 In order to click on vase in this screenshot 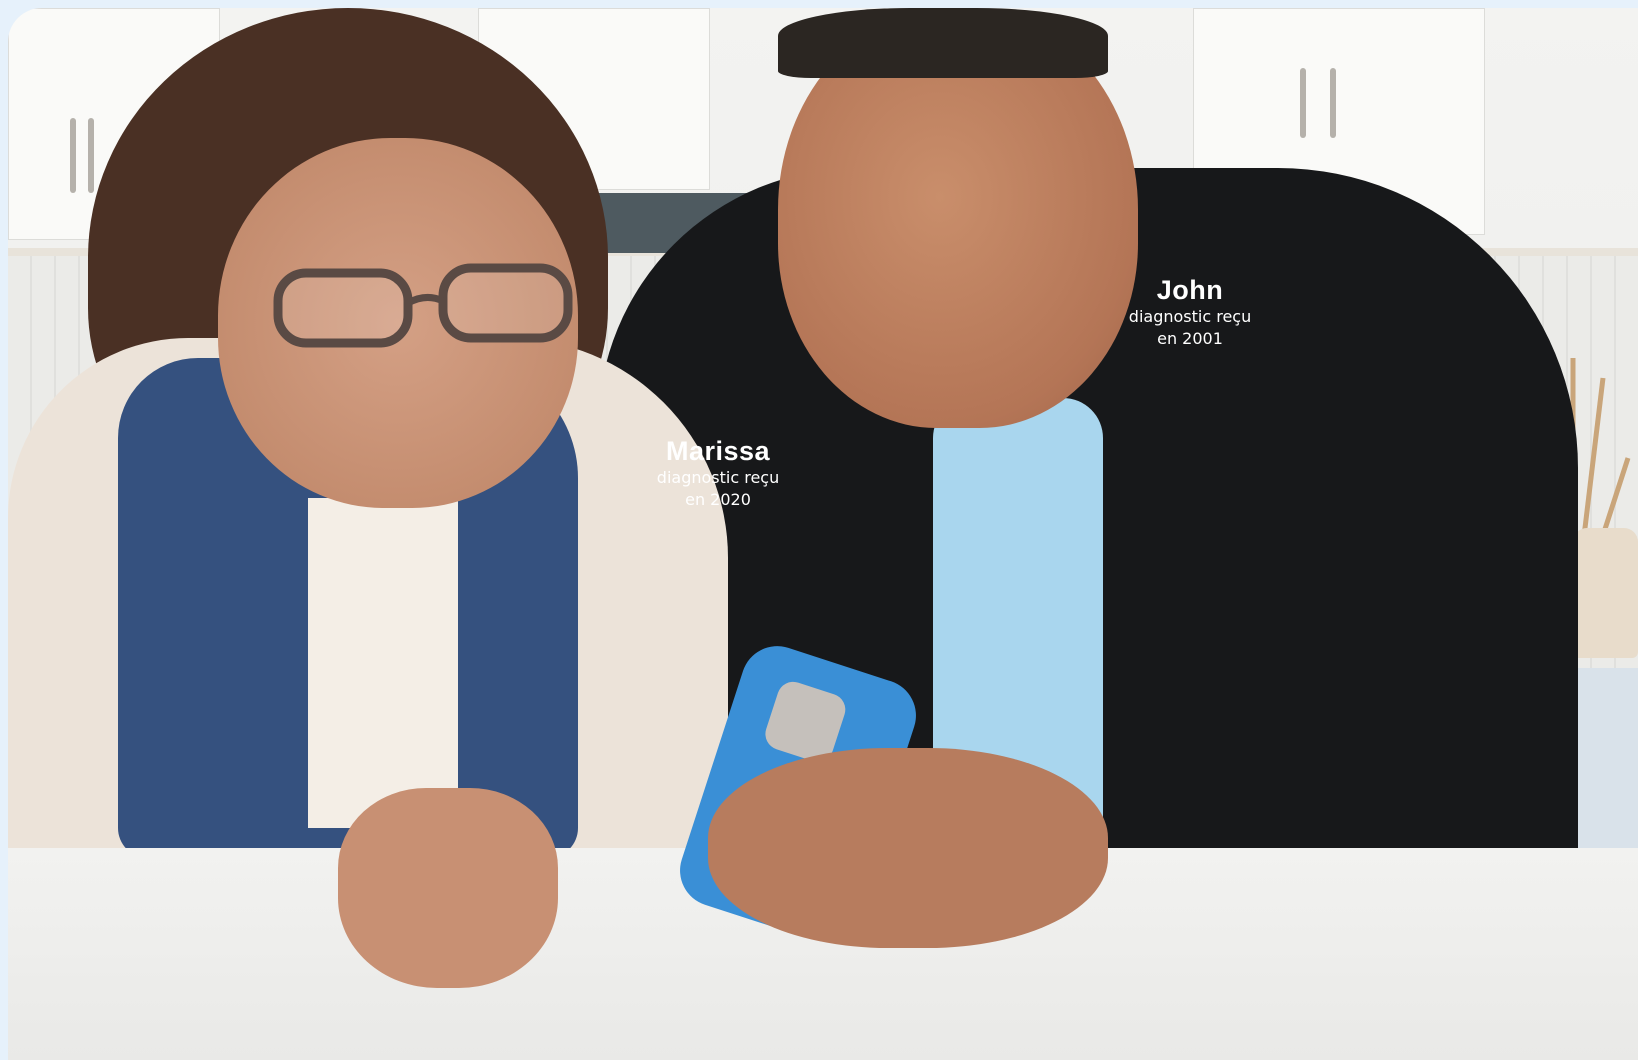, I will do `click(1605, 593)`.